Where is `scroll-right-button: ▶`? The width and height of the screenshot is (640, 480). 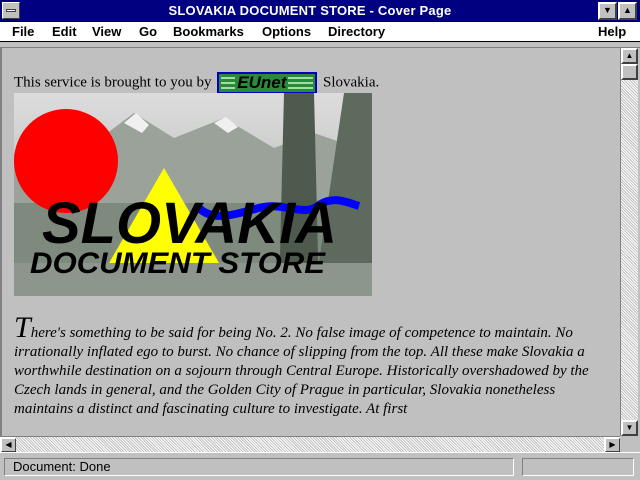 scroll-right-button: ▶ is located at coordinates (612, 445).